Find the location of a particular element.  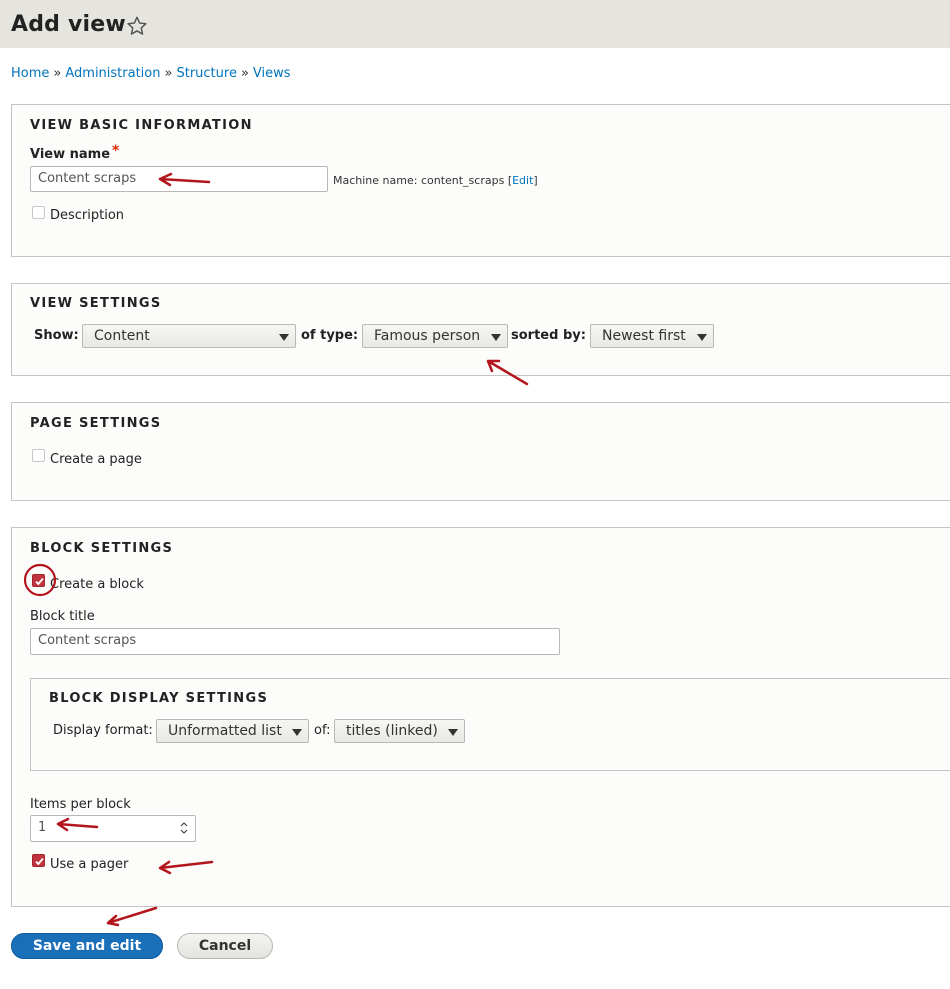

show-select-value: Content is located at coordinates (122, 336).